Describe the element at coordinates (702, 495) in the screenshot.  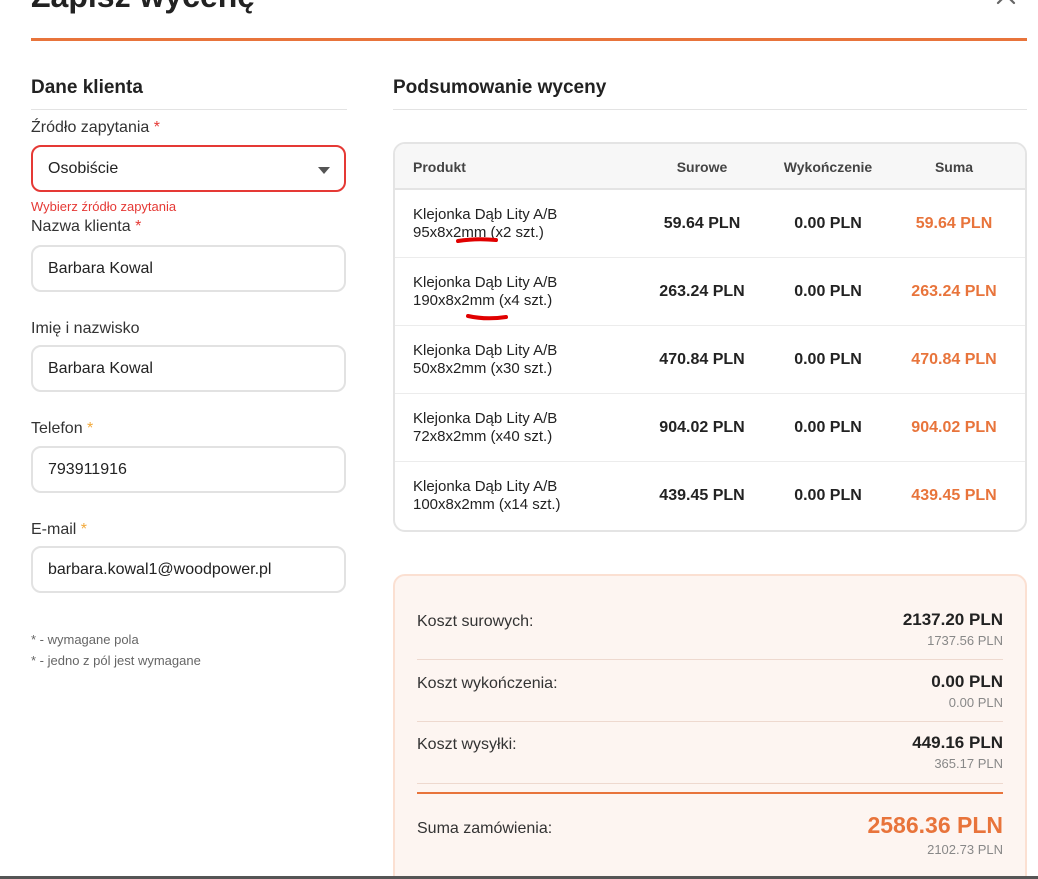
I see `product-raw-cost: 439.45 PLN` at that location.